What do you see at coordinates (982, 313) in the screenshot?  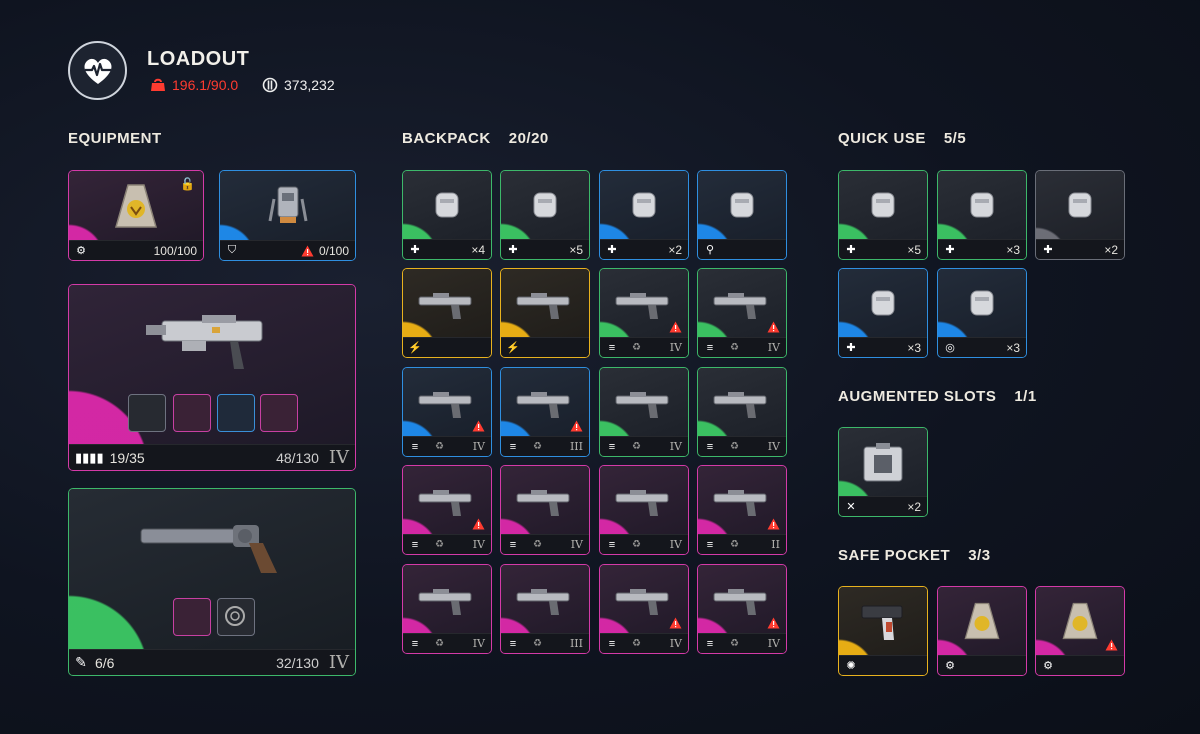 I see `quick-use-slot: ◎ ×3` at bounding box center [982, 313].